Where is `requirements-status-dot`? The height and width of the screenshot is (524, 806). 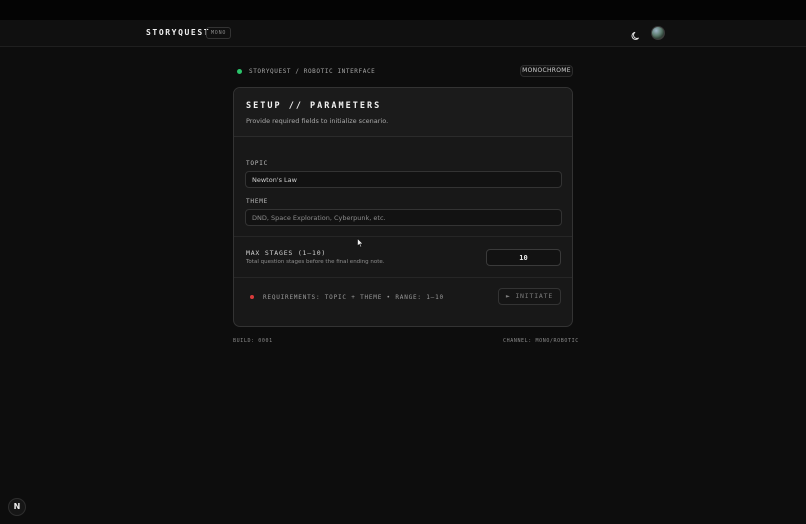 requirements-status-dot is located at coordinates (252, 297).